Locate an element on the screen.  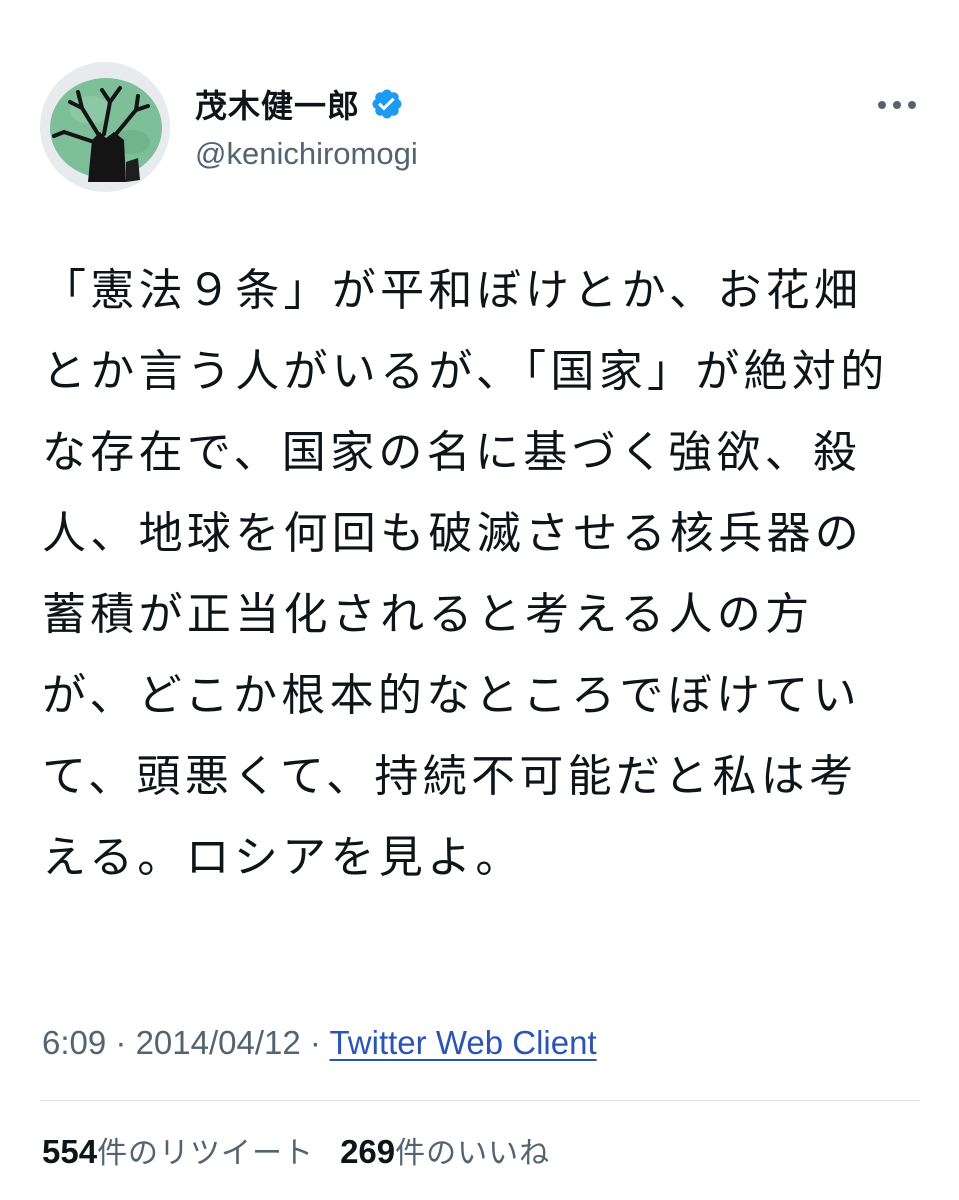
display-name-row: 茂木健一郎 is located at coordinates (306, 104).